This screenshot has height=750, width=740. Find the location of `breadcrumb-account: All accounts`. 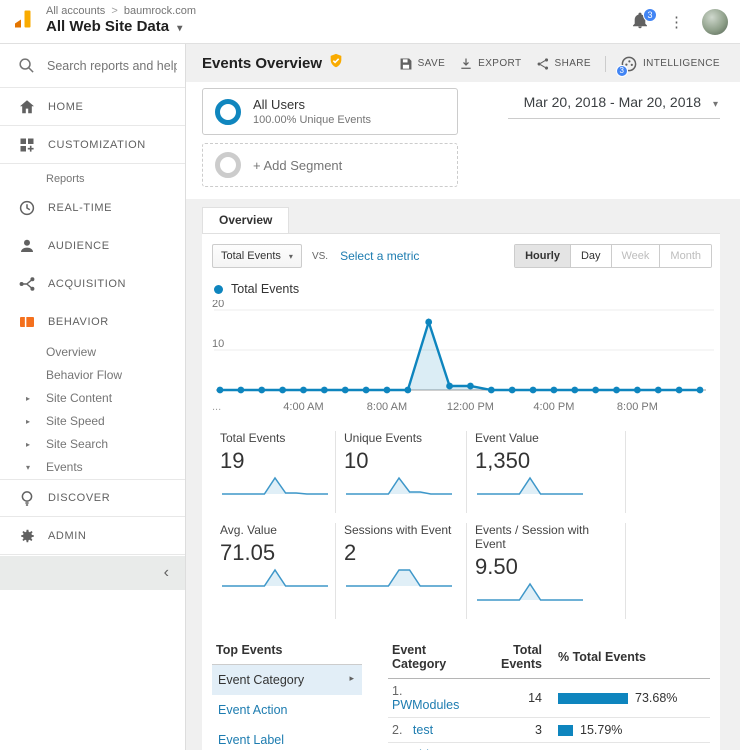

breadcrumb-account: All accounts is located at coordinates (75, 11).